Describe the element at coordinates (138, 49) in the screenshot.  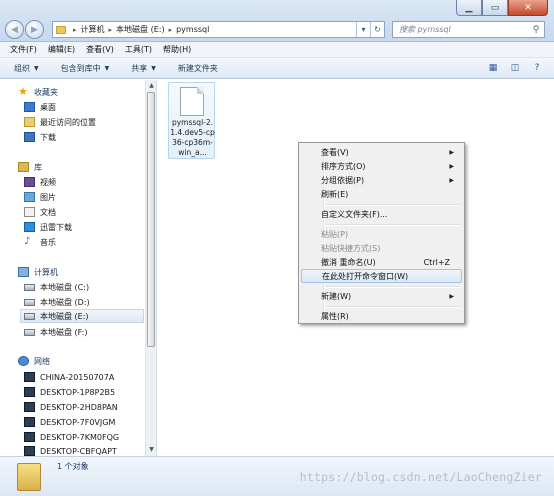
I see `menu-tools: 工具(T)` at that location.